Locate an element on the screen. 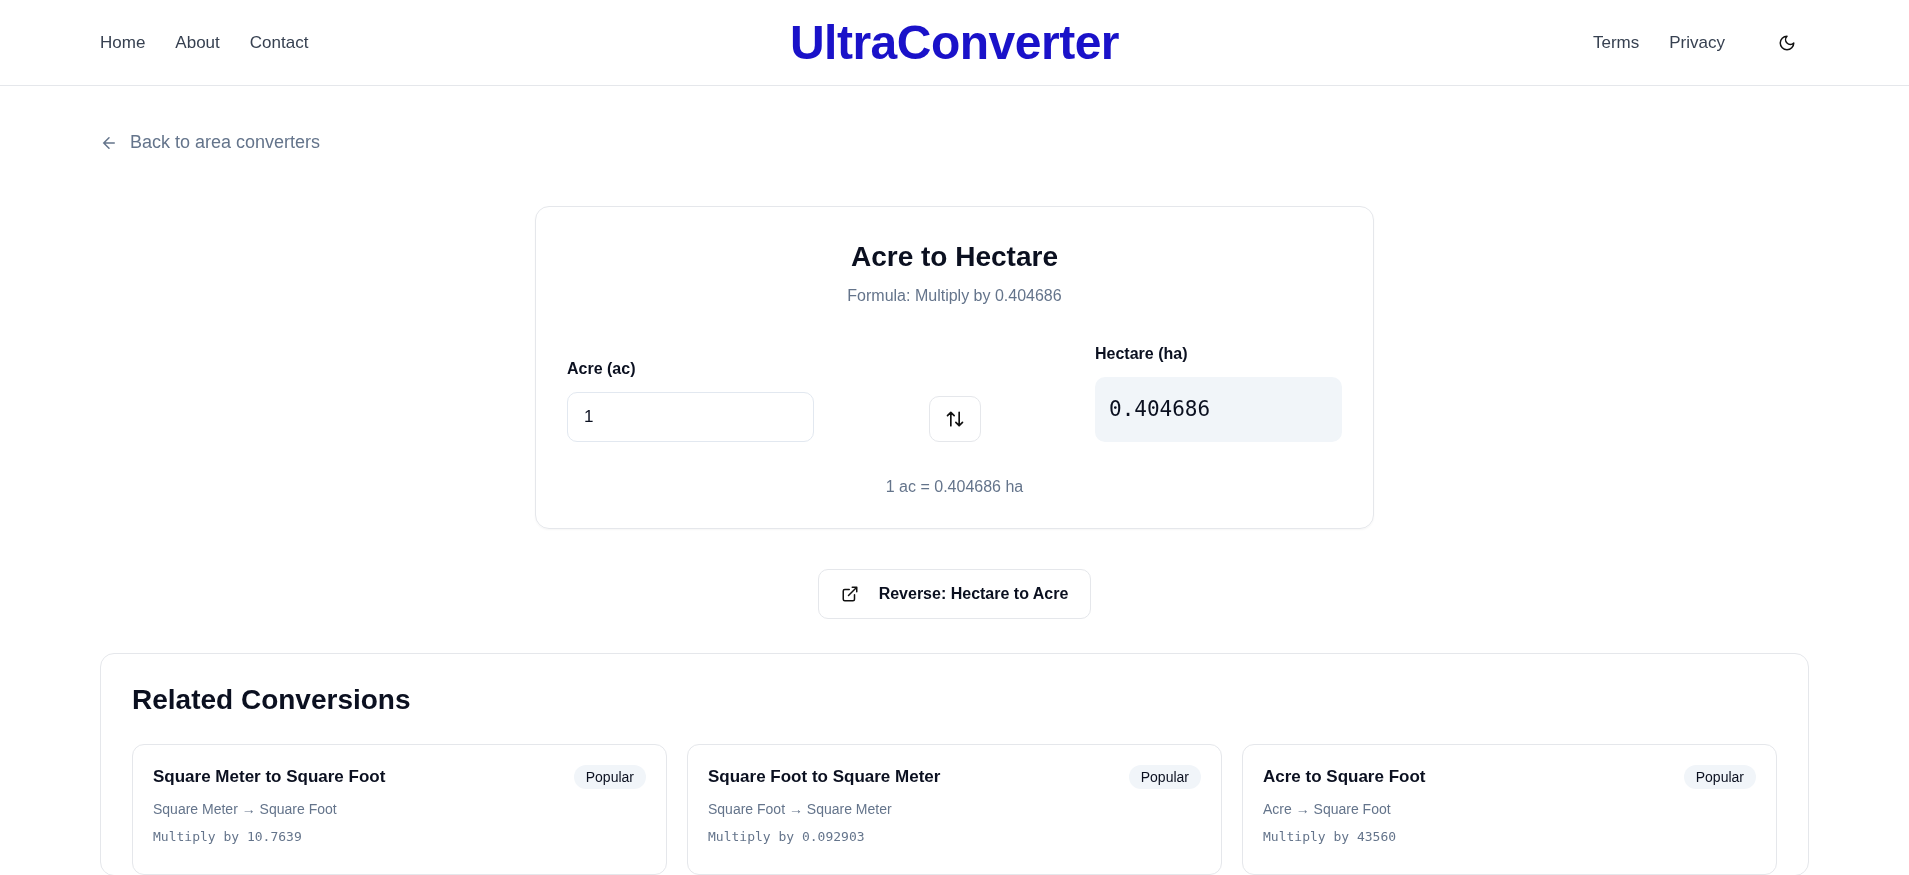 The height and width of the screenshot is (875, 1909). nav-link: Terms is located at coordinates (1616, 42).